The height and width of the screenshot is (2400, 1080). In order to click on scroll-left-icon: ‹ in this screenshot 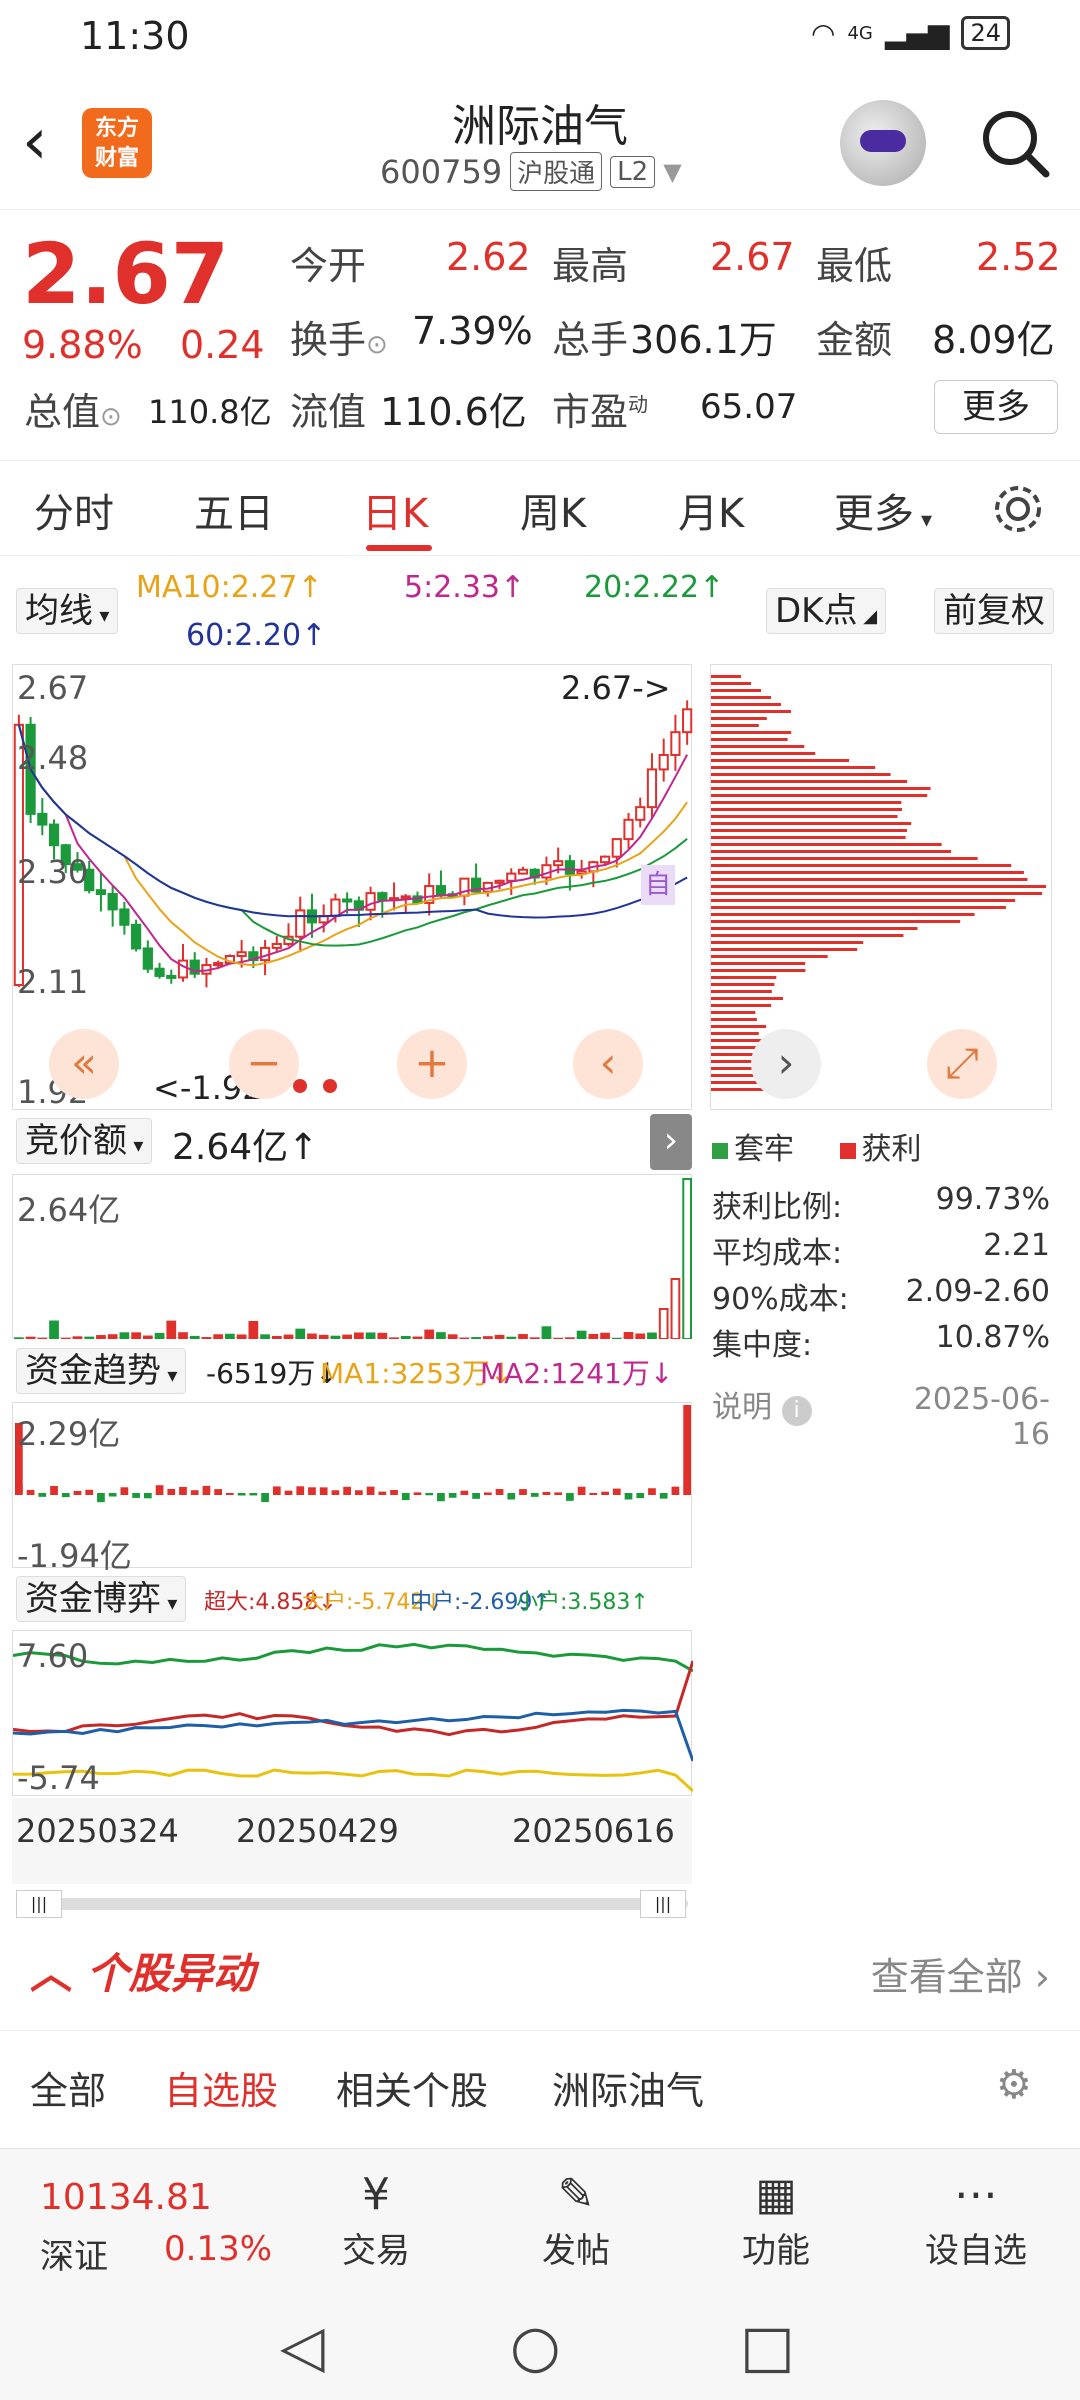, I will do `click(608, 1064)`.